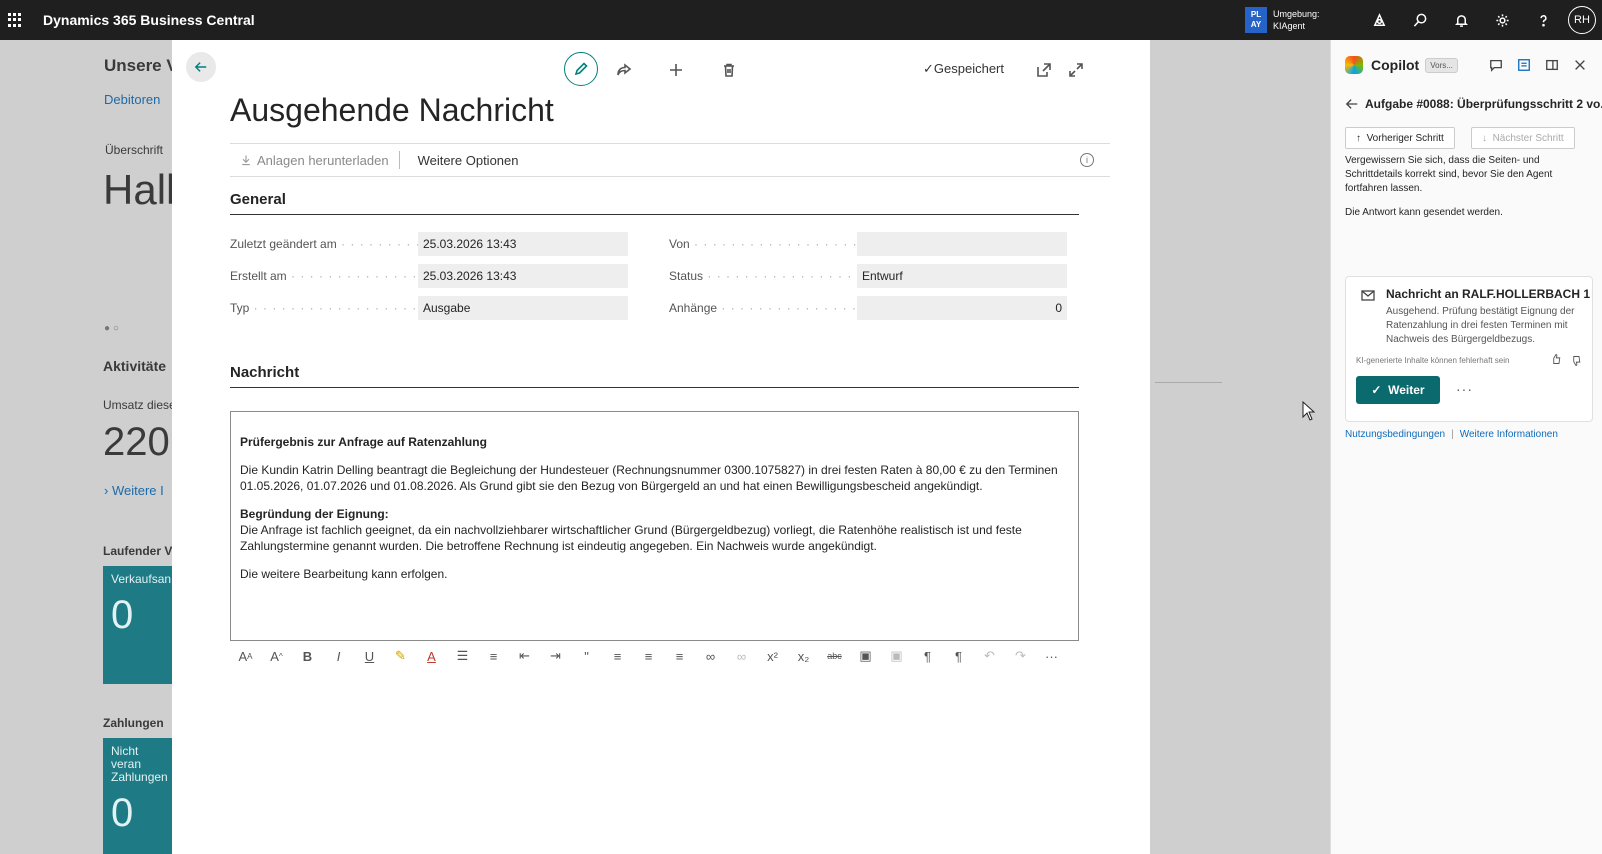  What do you see at coordinates (896, 656) in the screenshot?
I see `image-options-icon: ▣` at bounding box center [896, 656].